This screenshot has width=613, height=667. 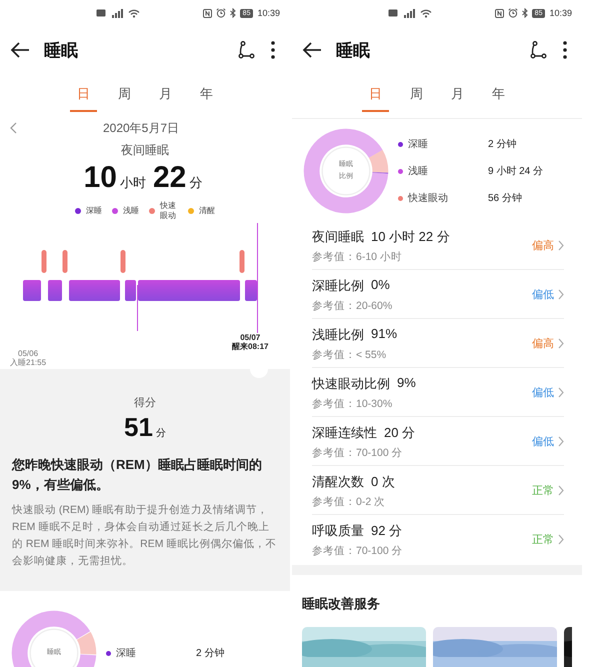 What do you see at coordinates (137, 475) in the screenshot?
I see `summary-text: 您昨晚快速眼动（REM）睡眠占睡眠时间的9%，有些偏低。` at bounding box center [137, 475].